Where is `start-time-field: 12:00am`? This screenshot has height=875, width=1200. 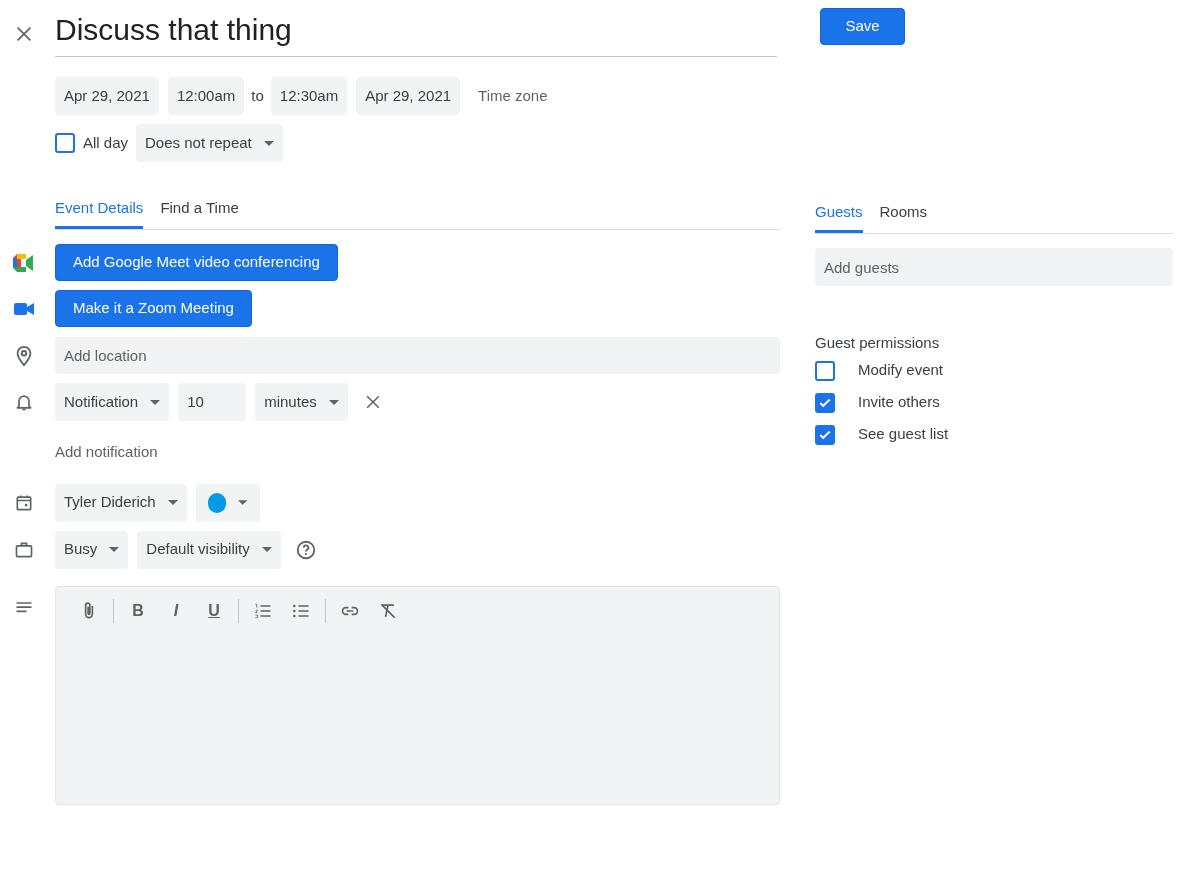 start-time-field: 12:00am is located at coordinates (206, 96).